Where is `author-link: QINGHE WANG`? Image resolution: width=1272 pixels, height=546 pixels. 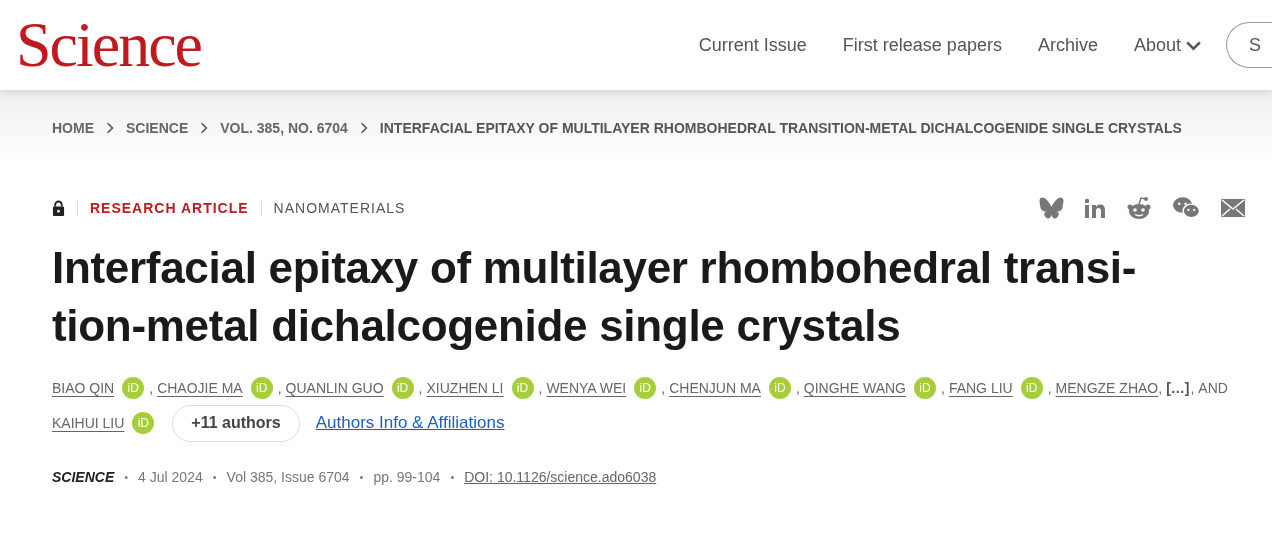 author-link: QINGHE WANG is located at coordinates (854, 388).